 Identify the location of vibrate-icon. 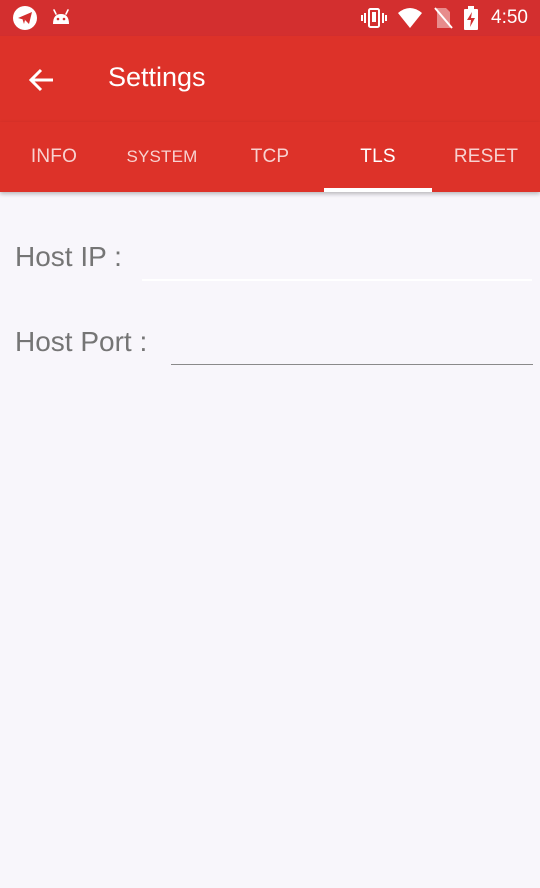
(374, 18).